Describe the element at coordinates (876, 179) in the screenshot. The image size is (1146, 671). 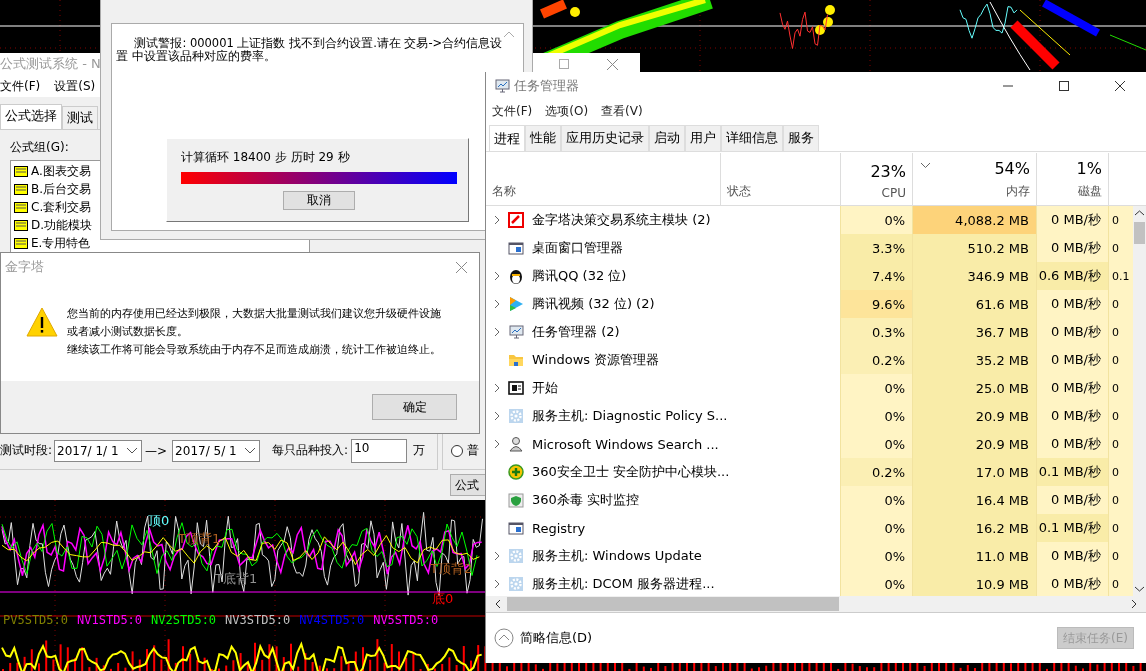
I see `column-header: 23% CPU` at that location.